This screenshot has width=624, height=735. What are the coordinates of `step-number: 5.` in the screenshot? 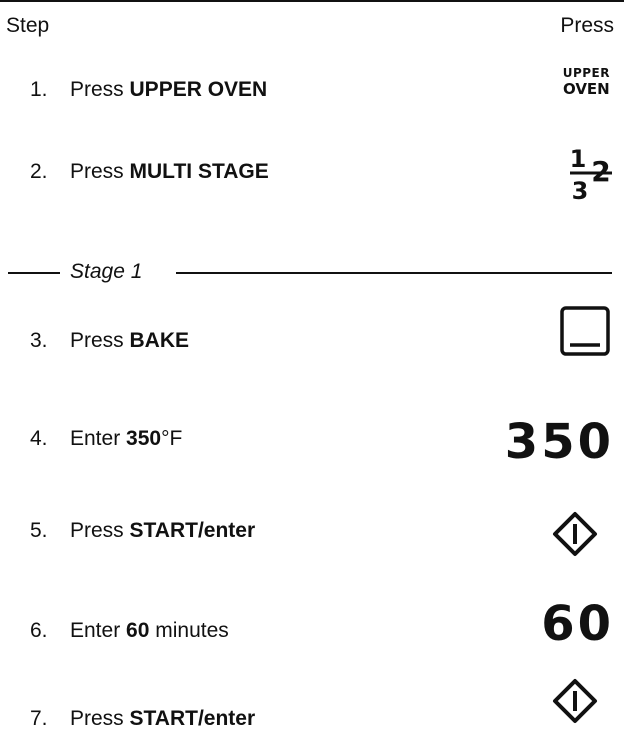 It's located at (39, 530).